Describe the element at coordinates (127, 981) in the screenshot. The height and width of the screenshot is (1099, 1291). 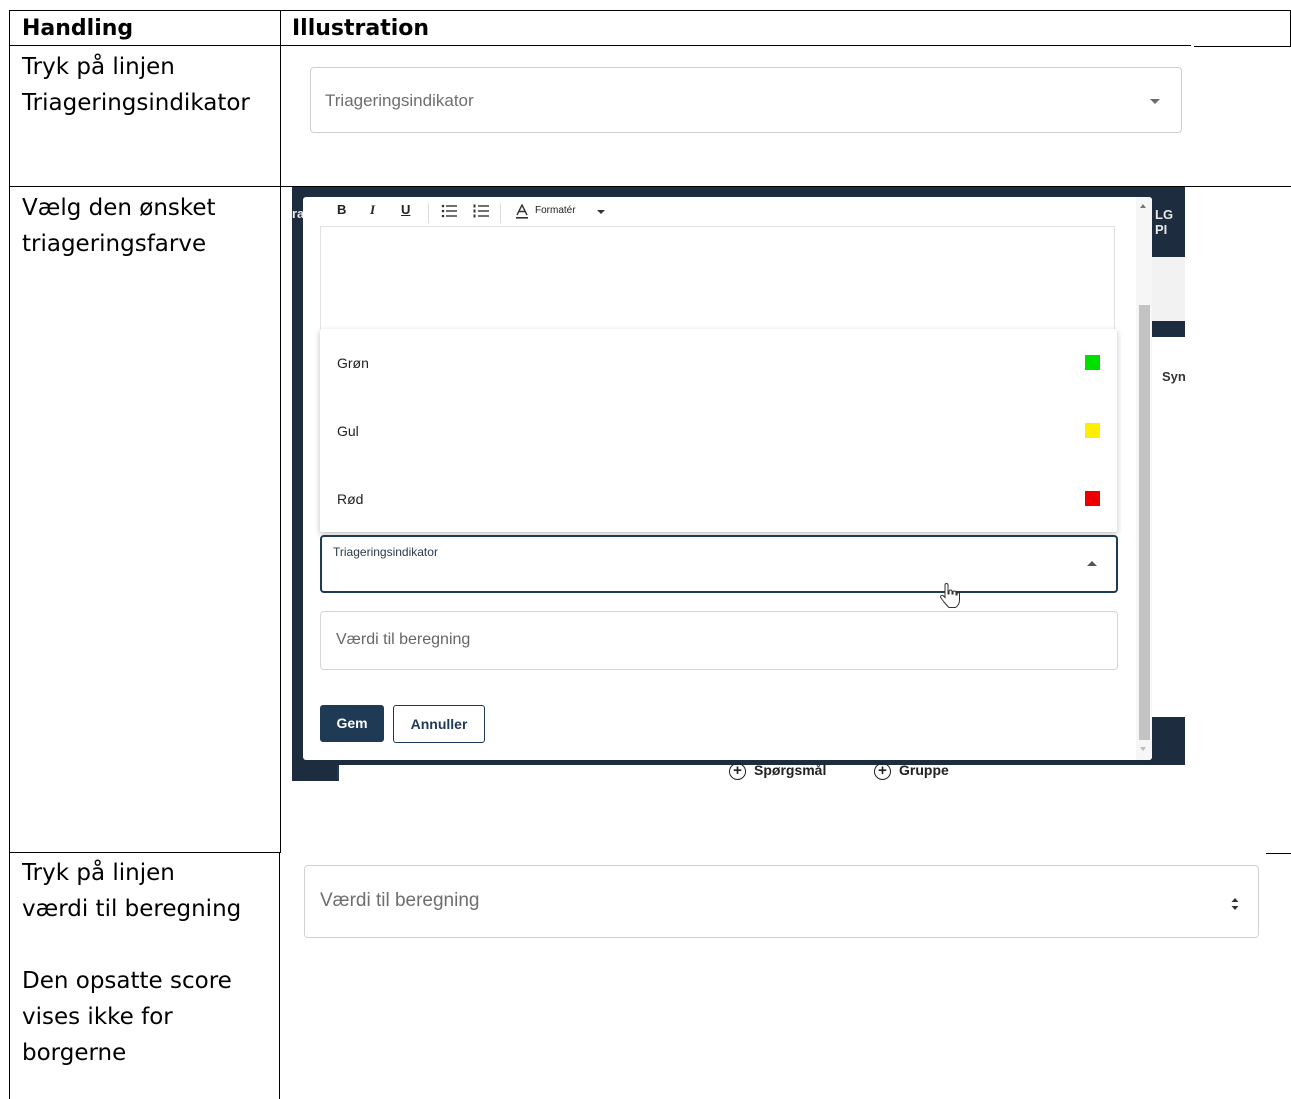
I see `row3-action-line: Den opsatte score` at that location.